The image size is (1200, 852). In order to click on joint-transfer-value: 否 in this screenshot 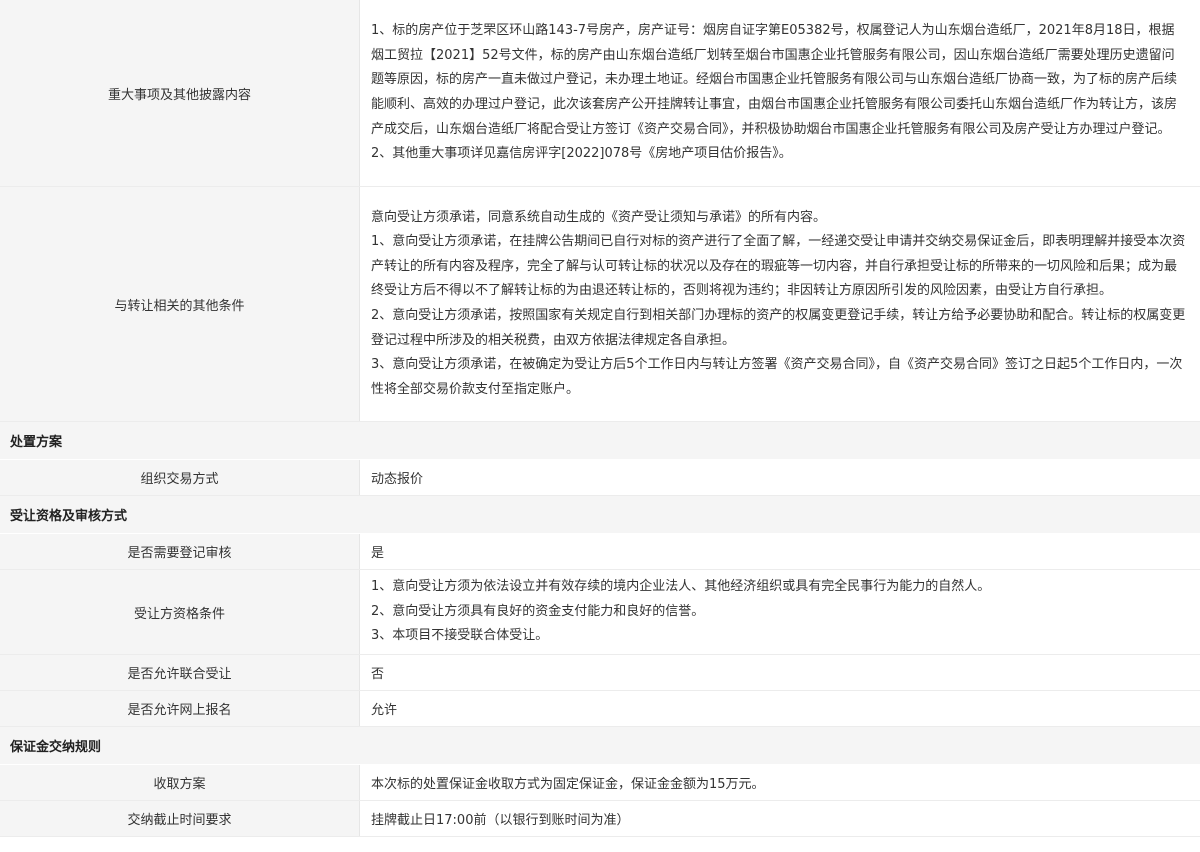, I will do `click(779, 672)`.